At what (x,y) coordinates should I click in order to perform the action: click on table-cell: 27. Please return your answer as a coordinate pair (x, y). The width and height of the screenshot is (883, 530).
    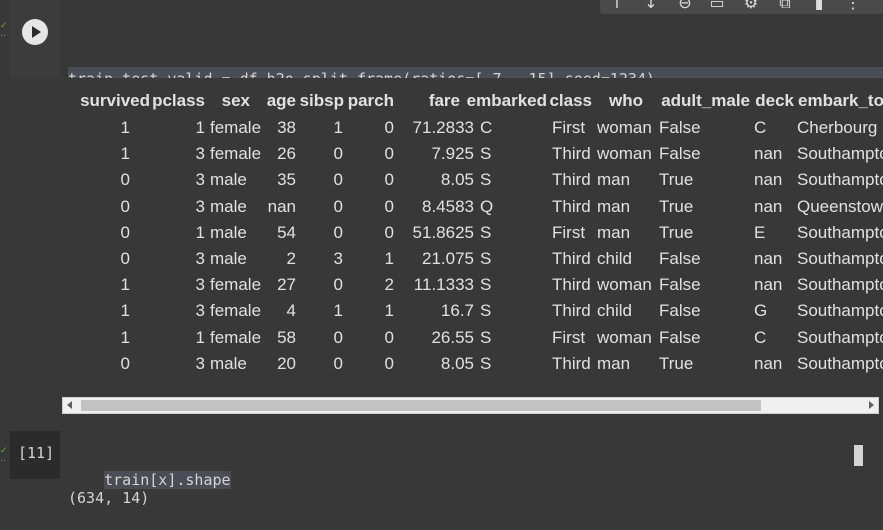
    Looking at the image, I should click on (286, 285).